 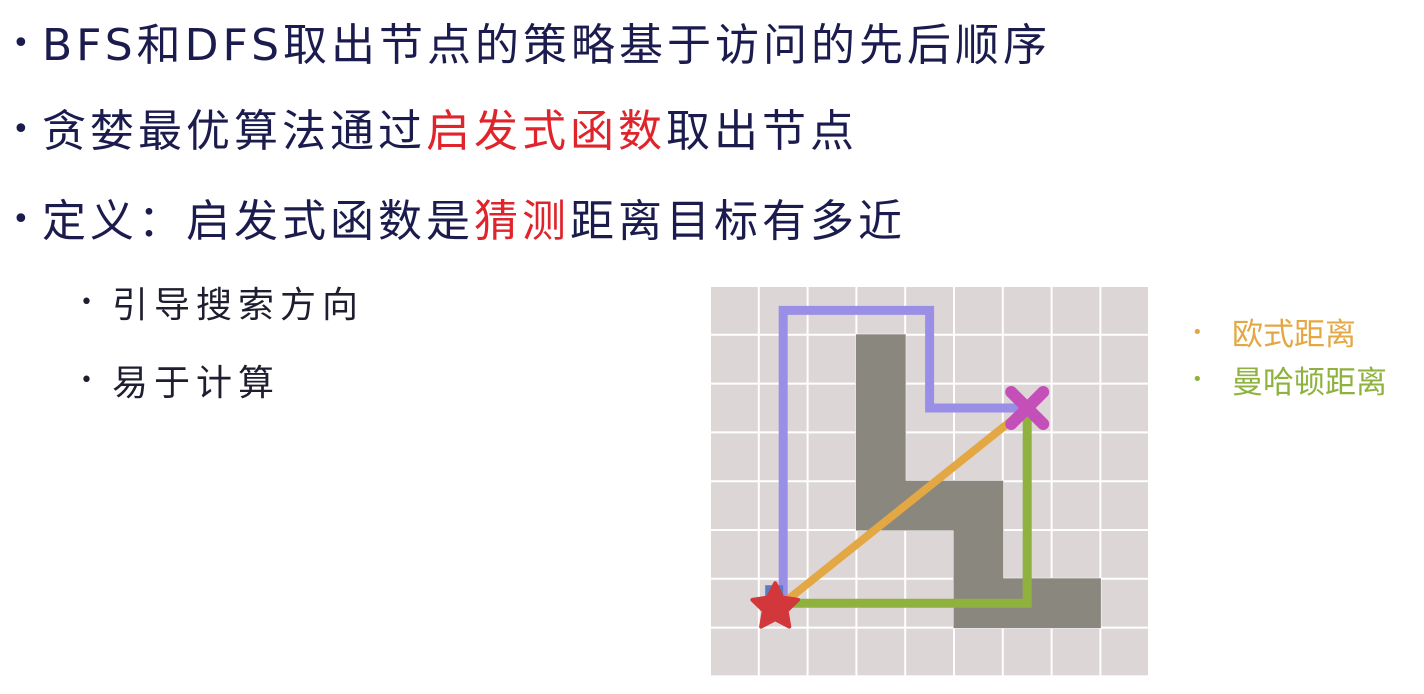 I want to click on bullet-1-text: BFS和DFS取出节点的策略基于访问的先后顺序, so click(x=546, y=45).